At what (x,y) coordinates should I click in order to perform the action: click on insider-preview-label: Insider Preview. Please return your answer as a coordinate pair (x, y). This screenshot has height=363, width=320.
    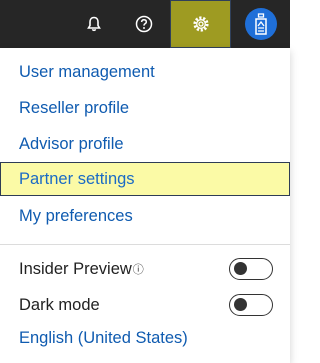
    Looking at the image, I should click on (75, 268).